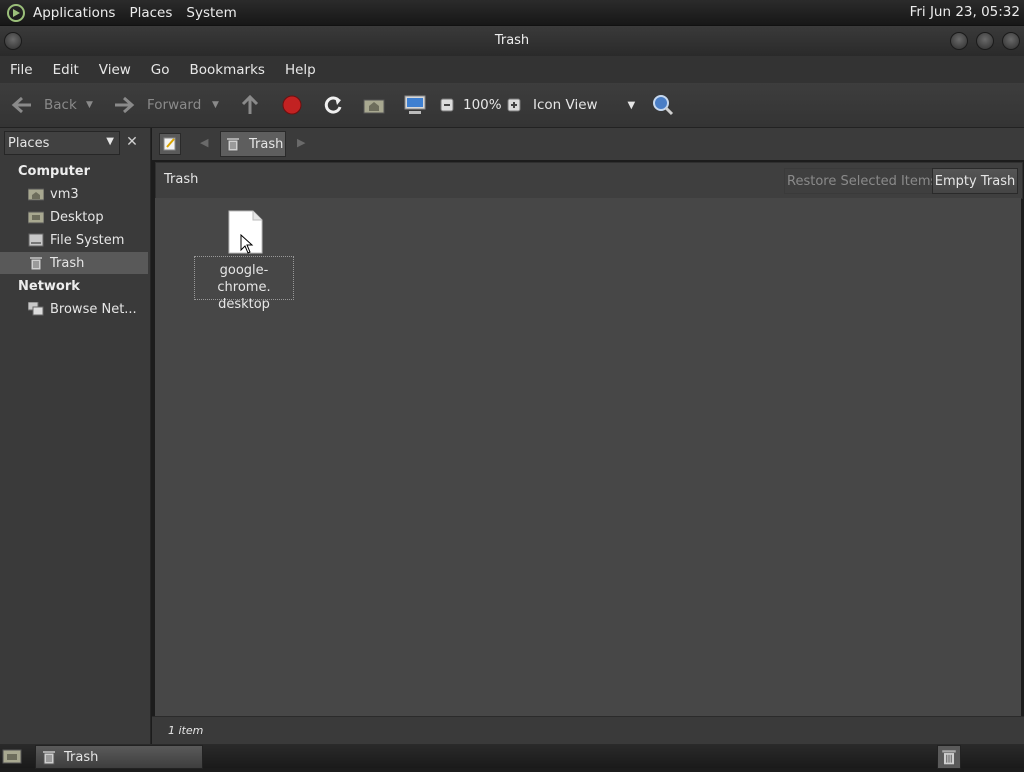 This screenshot has width=1024, height=772. Describe the element at coordinates (21, 105) in the screenshot. I see `back-arrow-icon` at that location.